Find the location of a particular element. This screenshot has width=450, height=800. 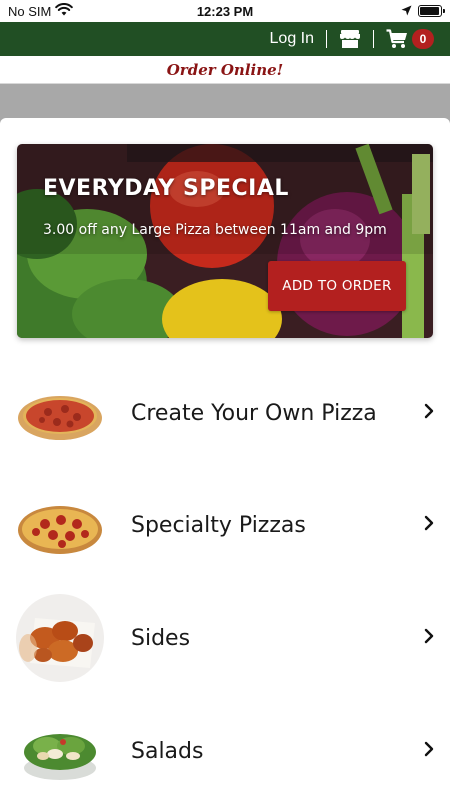

wings-image is located at coordinates (60, 638).